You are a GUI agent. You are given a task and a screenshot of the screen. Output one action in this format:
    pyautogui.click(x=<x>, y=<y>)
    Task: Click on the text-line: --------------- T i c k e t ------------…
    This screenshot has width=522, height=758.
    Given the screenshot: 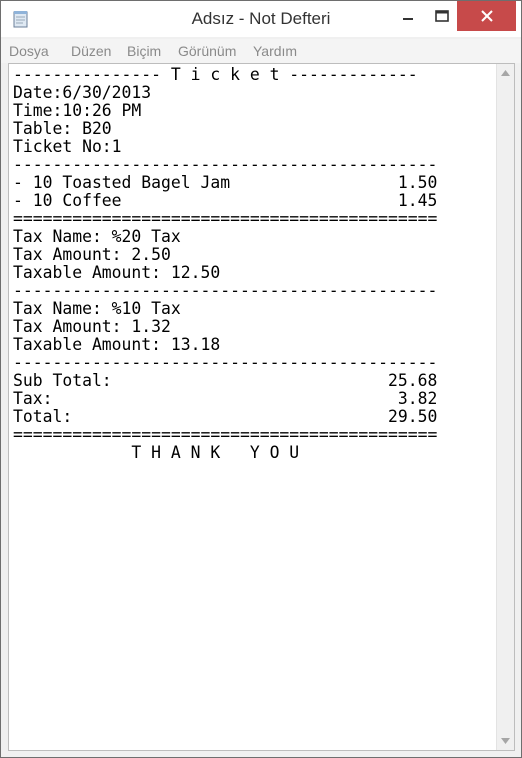 What is the action you would take?
    pyautogui.click(x=215, y=75)
    